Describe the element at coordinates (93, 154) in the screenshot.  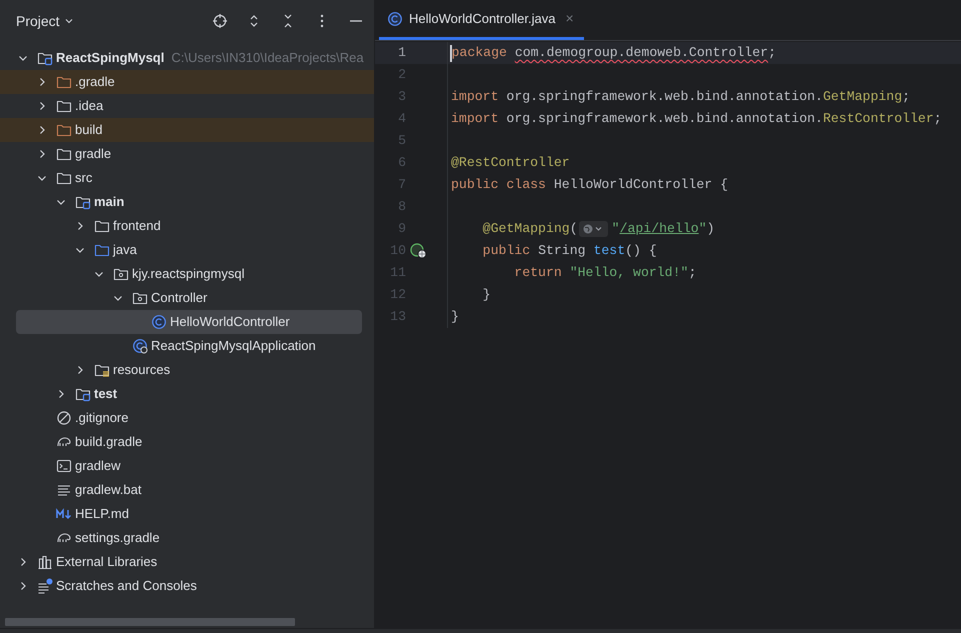
I see `tree-item-label: gradle` at that location.